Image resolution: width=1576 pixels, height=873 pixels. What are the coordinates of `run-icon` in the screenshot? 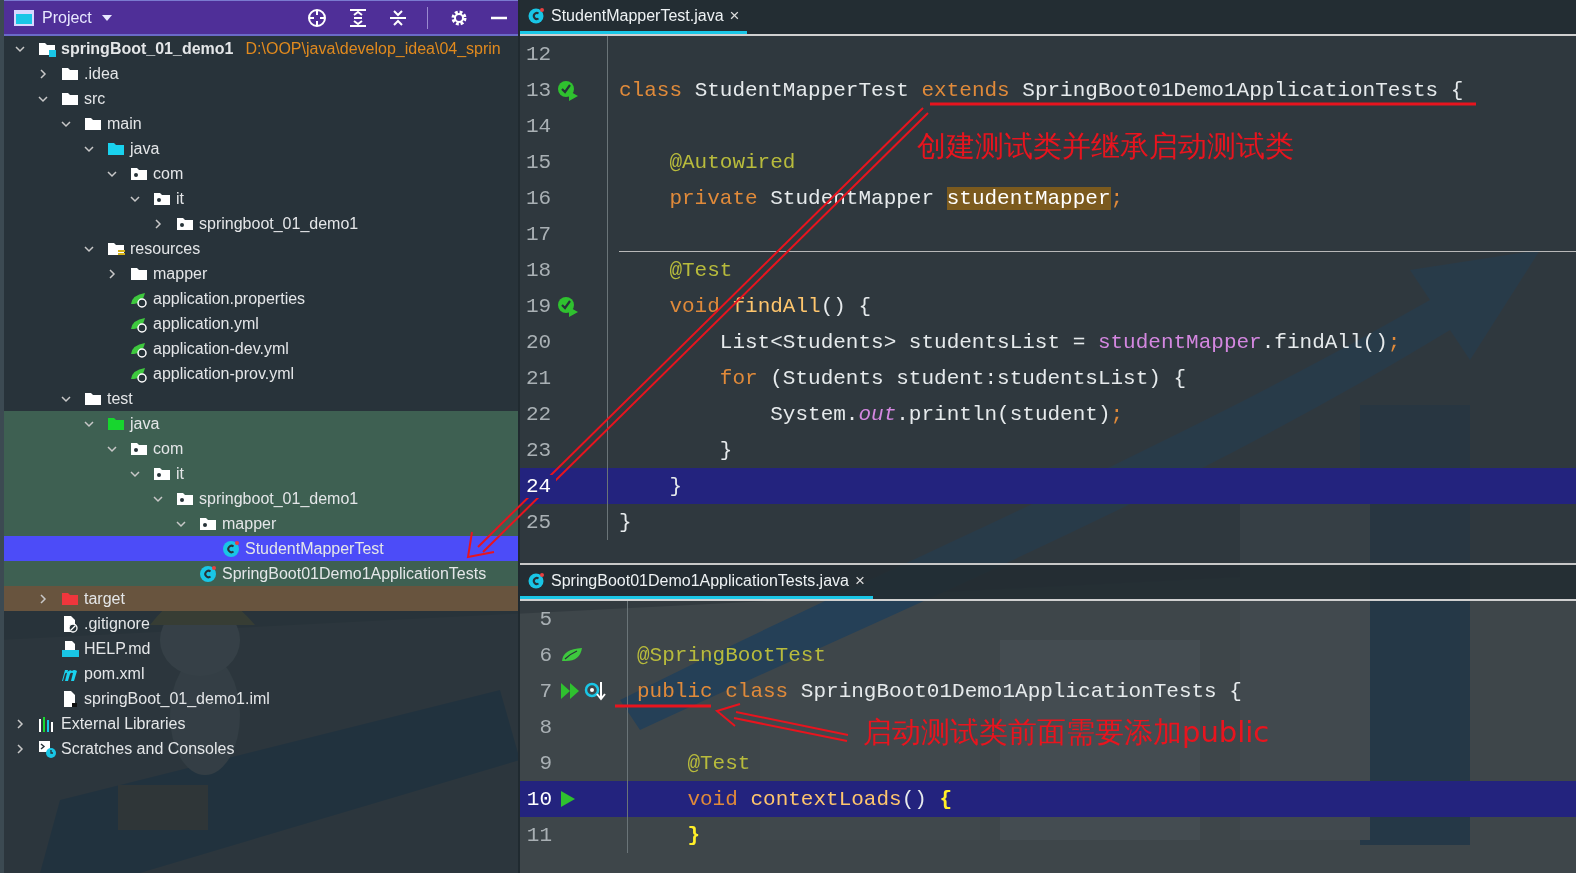 It's located at (568, 799).